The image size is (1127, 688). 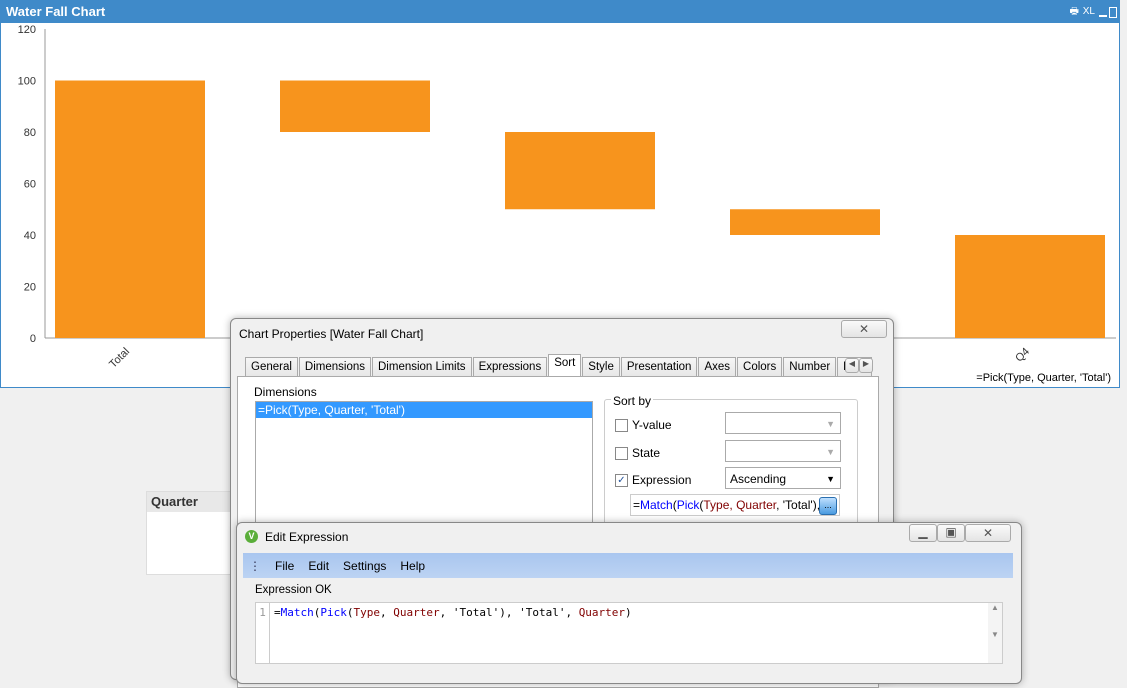 I want to click on y-tick-label: 0, so click(x=33, y=339).